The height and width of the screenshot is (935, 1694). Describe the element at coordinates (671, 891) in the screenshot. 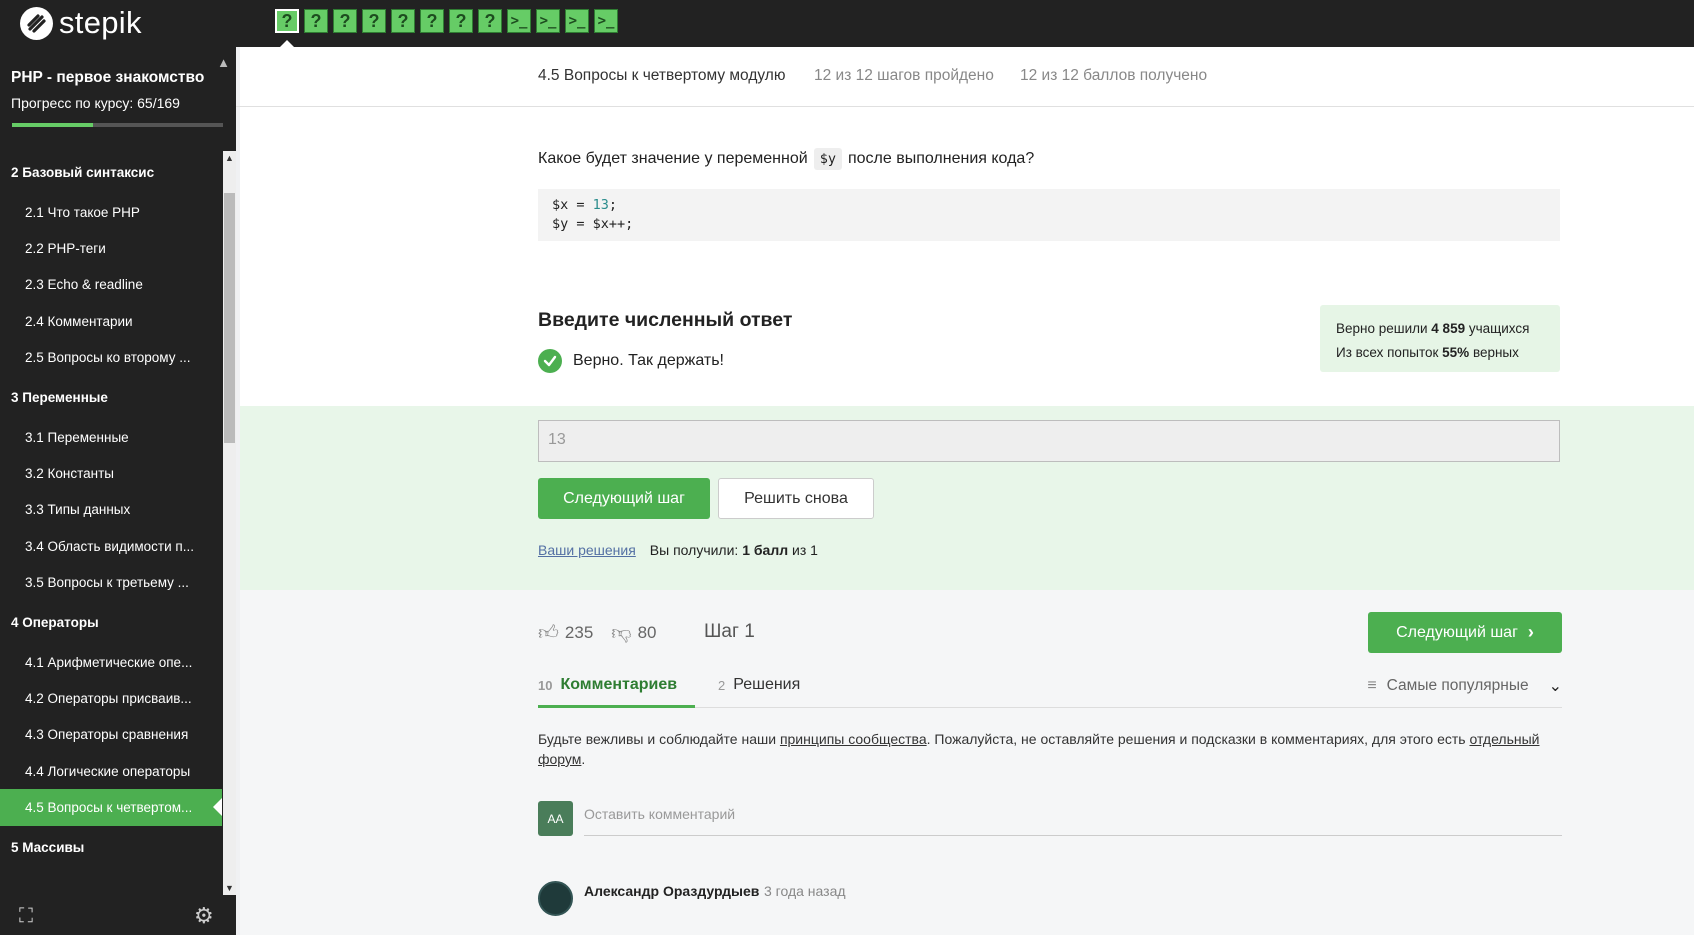

I see `comment-author: Александр Ораздурдыев` at that location.